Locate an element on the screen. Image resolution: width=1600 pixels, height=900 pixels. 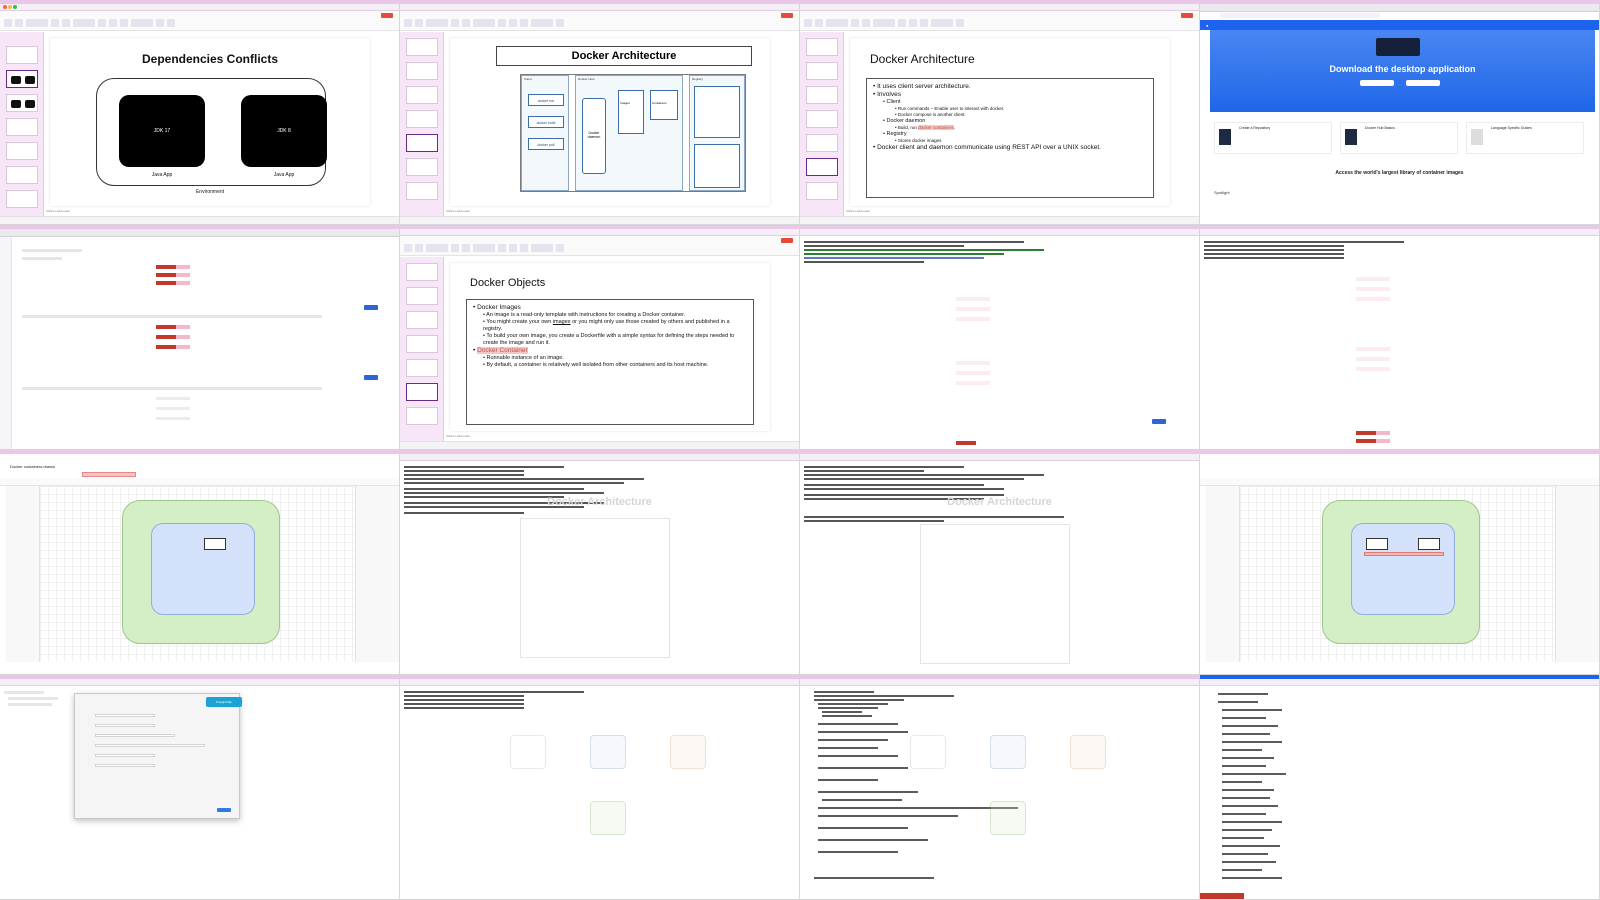
database-field is located at coordinates (125, 725).